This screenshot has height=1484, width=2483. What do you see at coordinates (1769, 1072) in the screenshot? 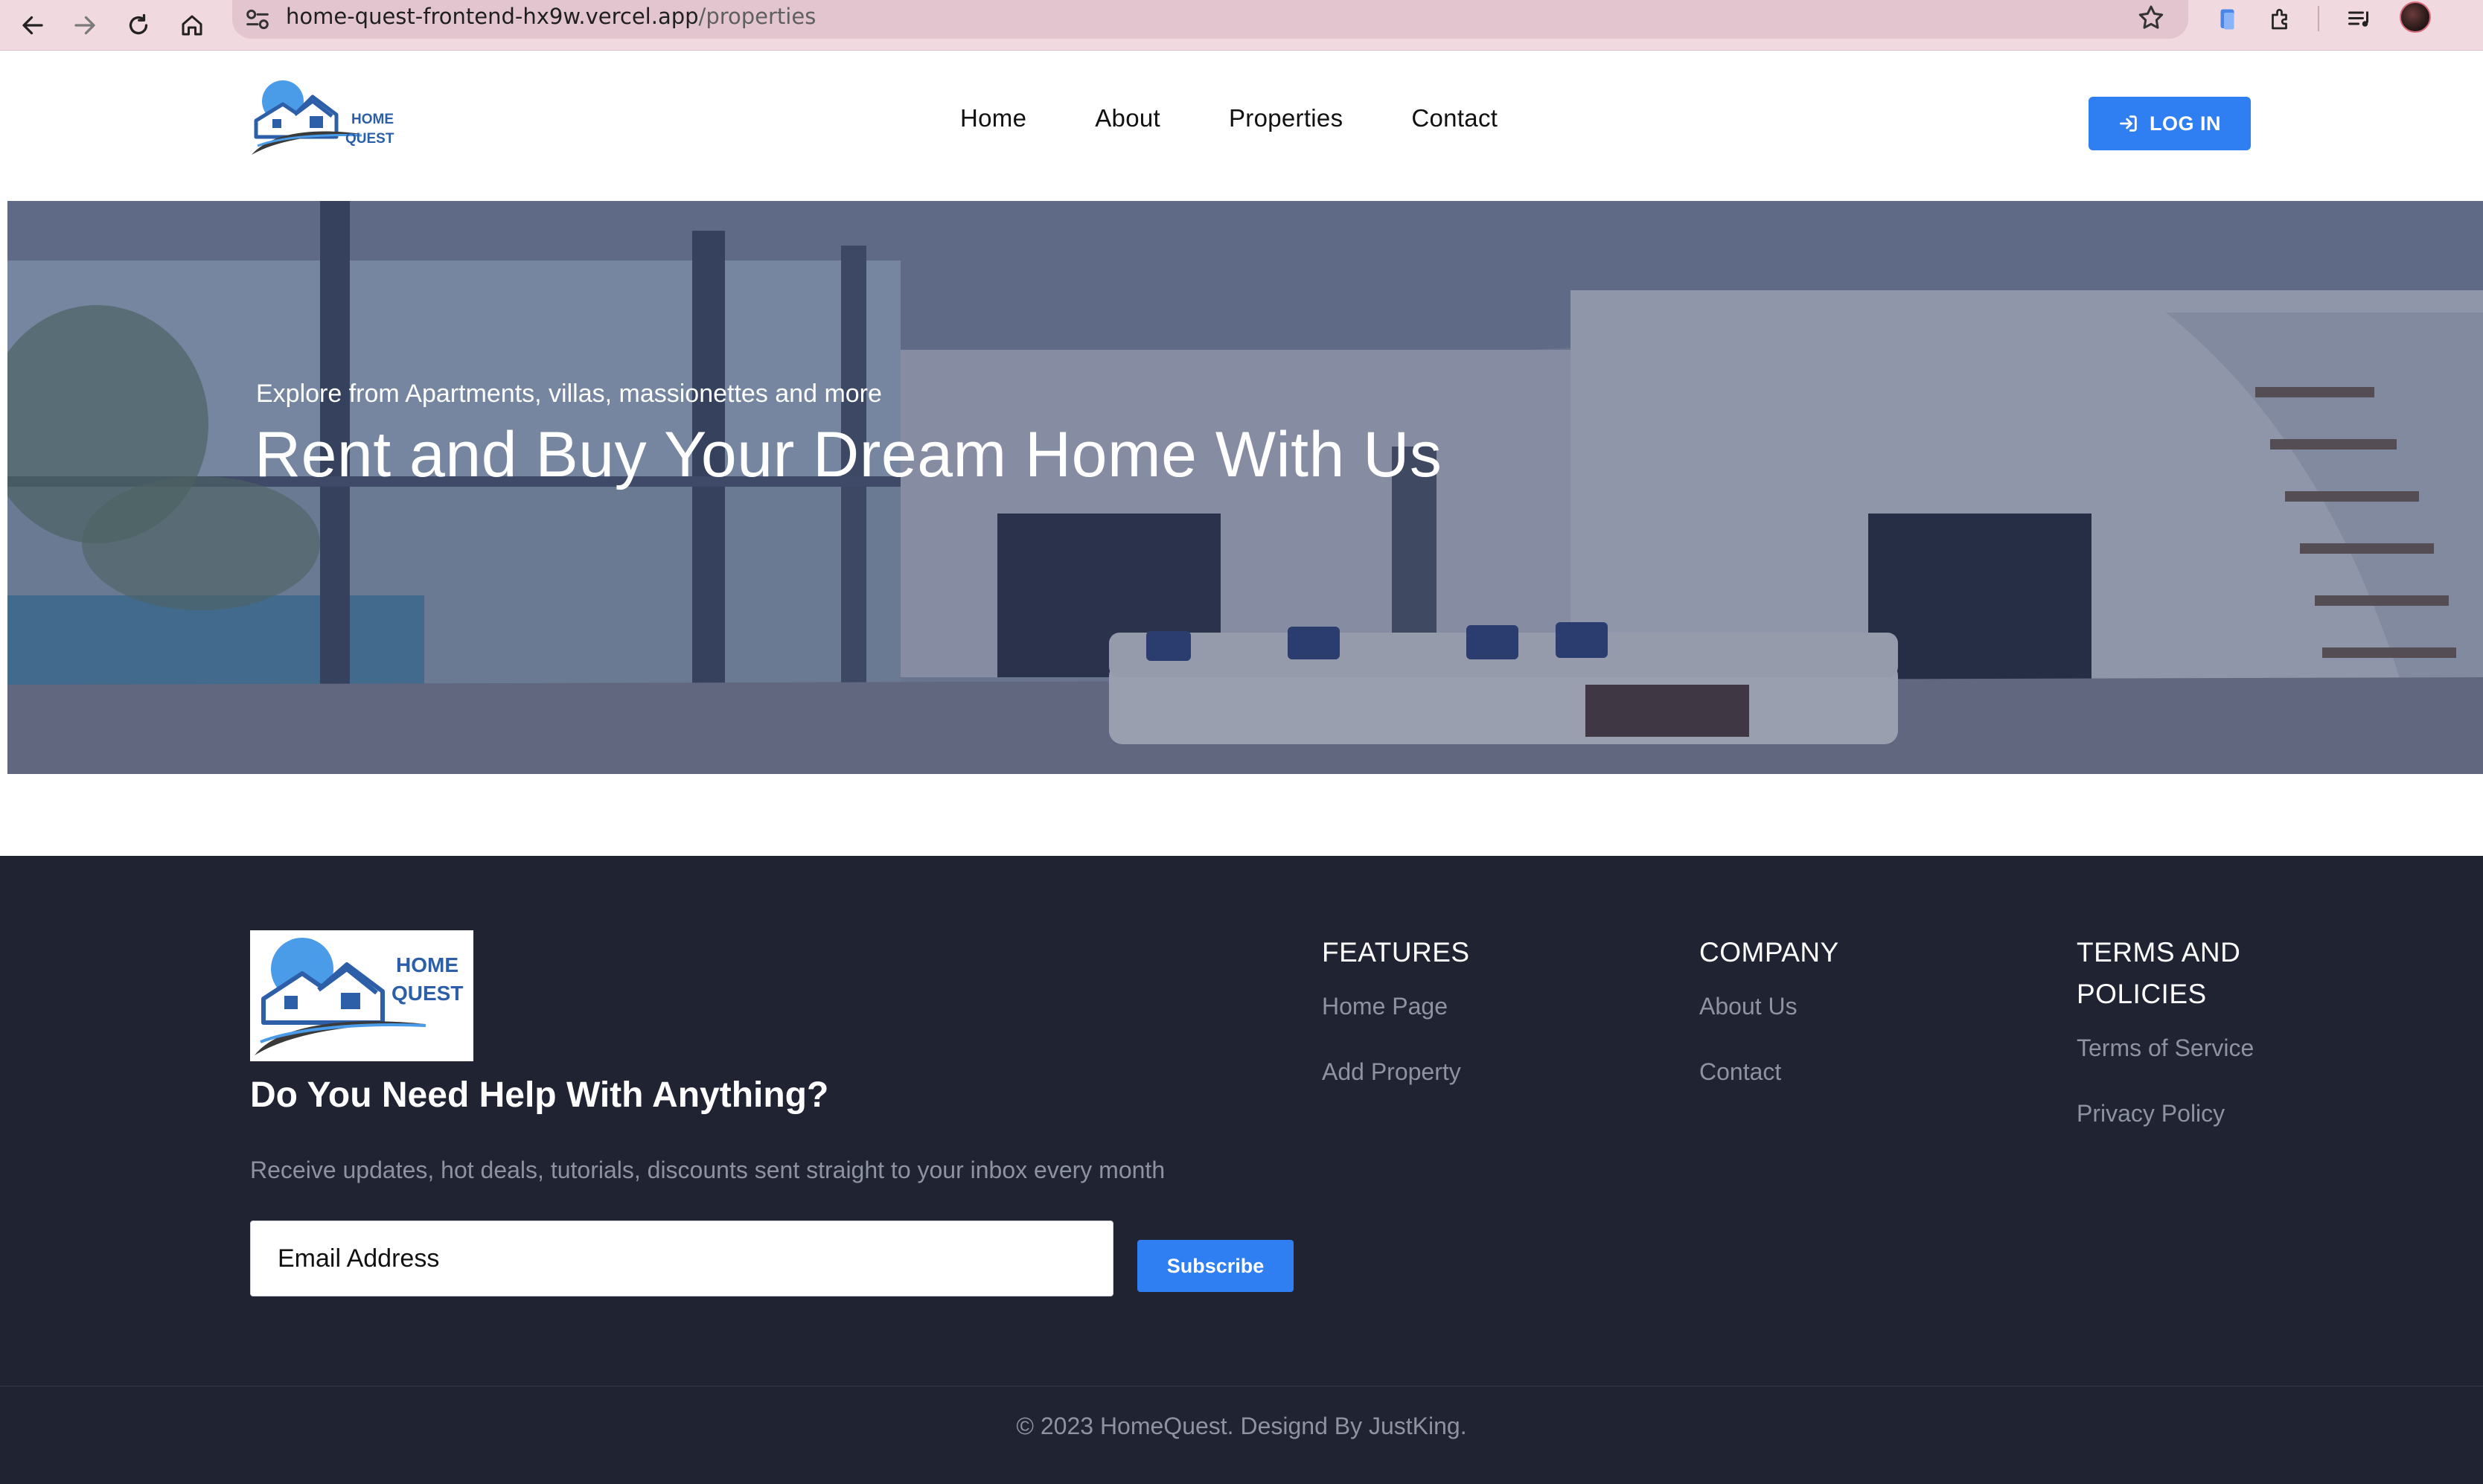
I see `footer-link-contact: Contact` at bounding box center [1769, 1072].